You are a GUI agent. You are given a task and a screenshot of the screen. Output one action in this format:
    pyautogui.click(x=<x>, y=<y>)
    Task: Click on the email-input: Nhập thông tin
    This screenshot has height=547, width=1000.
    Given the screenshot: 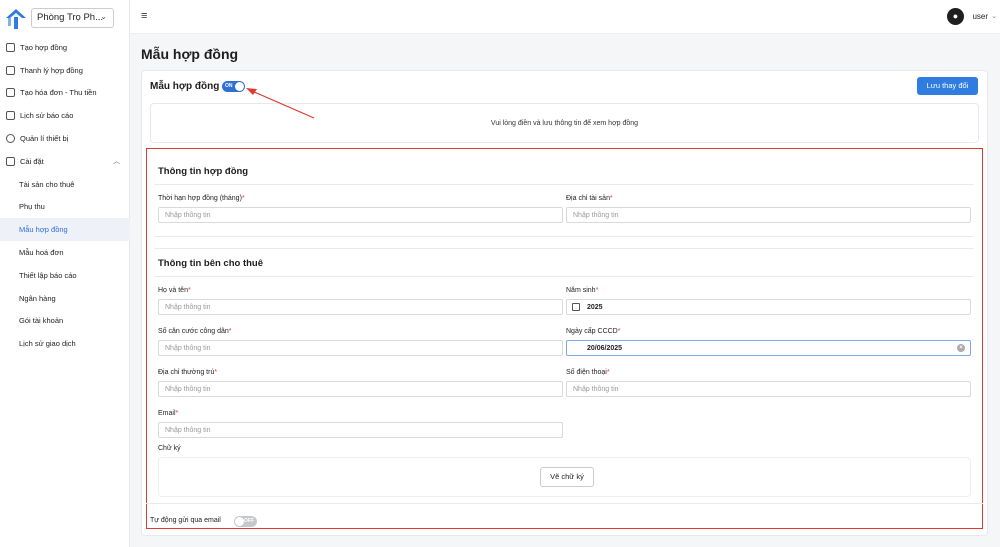 What is the action you would take?
    pyautogui.click(x=360, y=430)
    